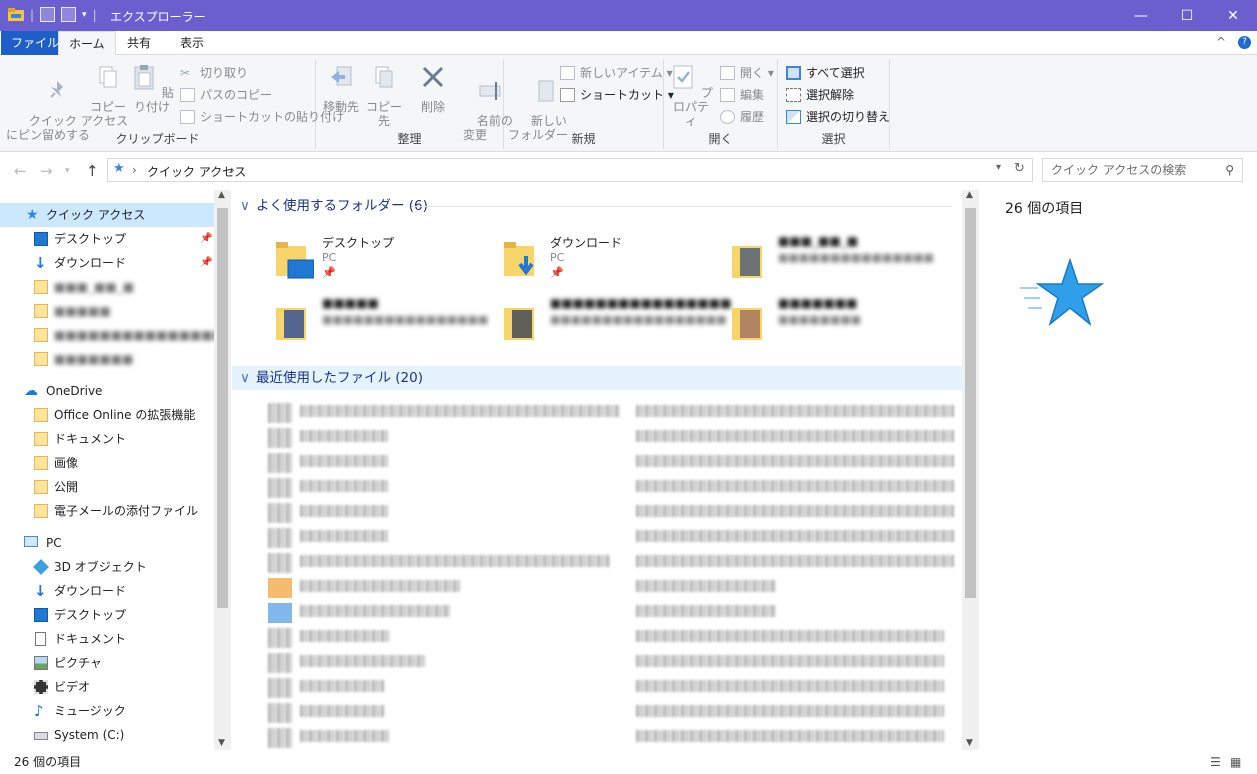  What do you see at coordinates (617, 324) in the screenshot?
I see `frequent-folder-tile: ■■■■■■■■■■■■■■■■ ■■■■■■■■■■■■■■■■■` at bounding box center [617, 324].